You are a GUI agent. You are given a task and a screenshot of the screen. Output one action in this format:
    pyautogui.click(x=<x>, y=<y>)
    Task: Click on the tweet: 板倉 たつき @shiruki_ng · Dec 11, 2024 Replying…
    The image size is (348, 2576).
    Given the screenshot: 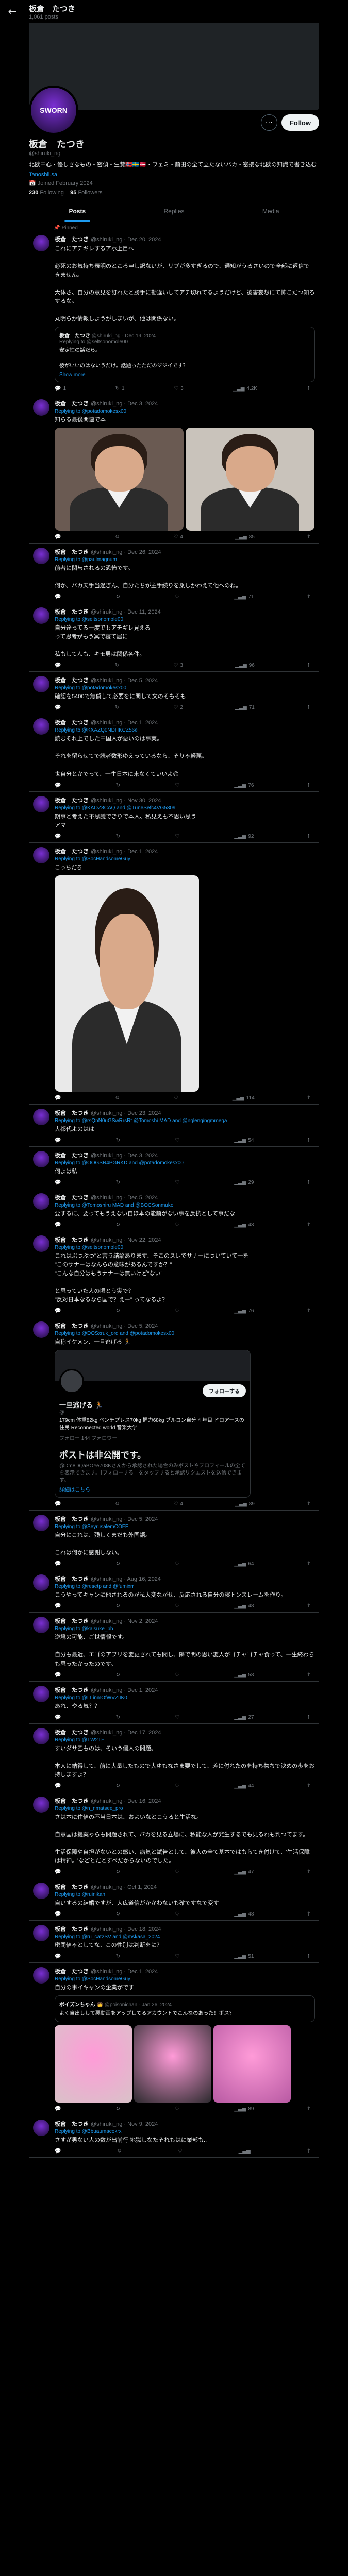 What is the action you would take?
    pyautogui.click(x=174, y=638)
    